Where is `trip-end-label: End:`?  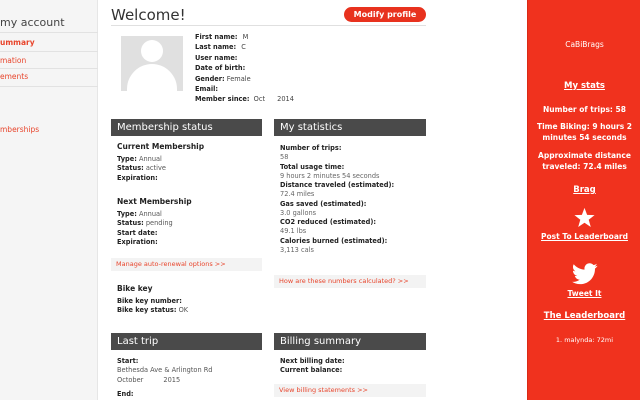 trip-end-label: End: is located at coordinates (125, 394).